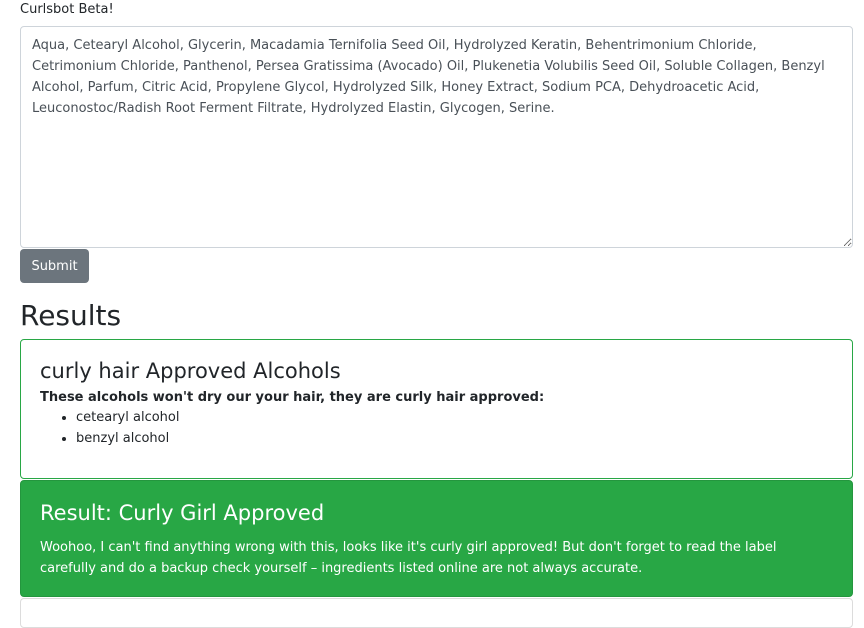 This screenshot has width=864, height=628. I want to click on next-result-card, so click(436, 613).